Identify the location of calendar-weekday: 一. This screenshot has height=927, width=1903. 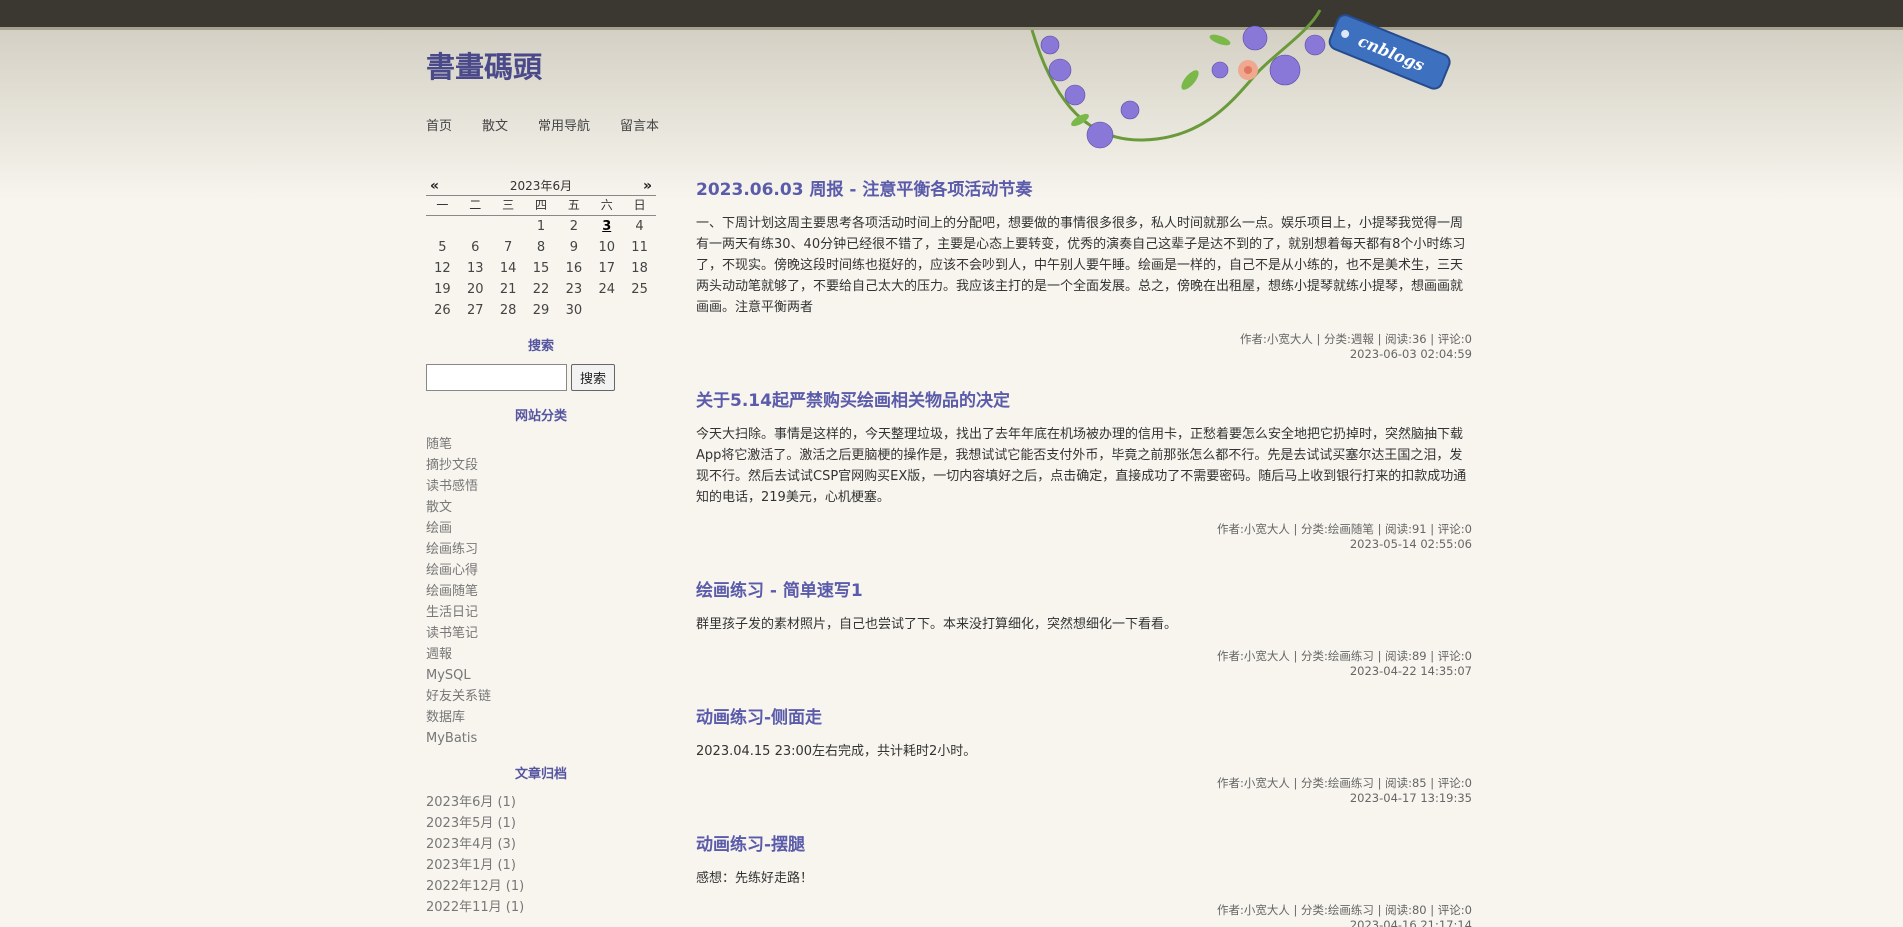
(442, 205).